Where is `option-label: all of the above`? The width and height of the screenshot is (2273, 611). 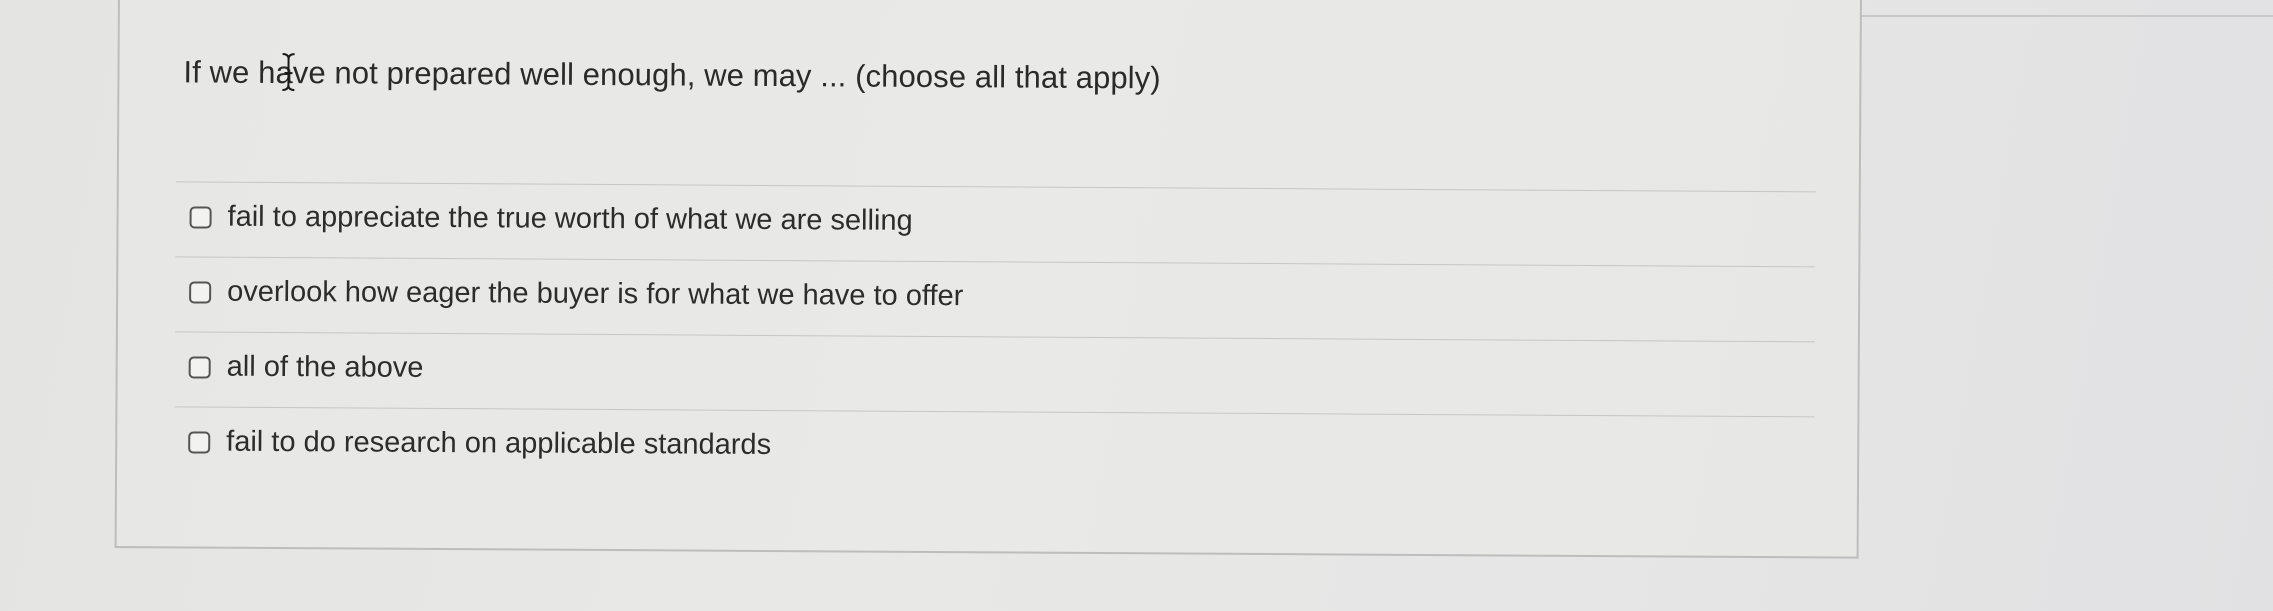 option-label: all of the above is located at coordinates (325, 367).